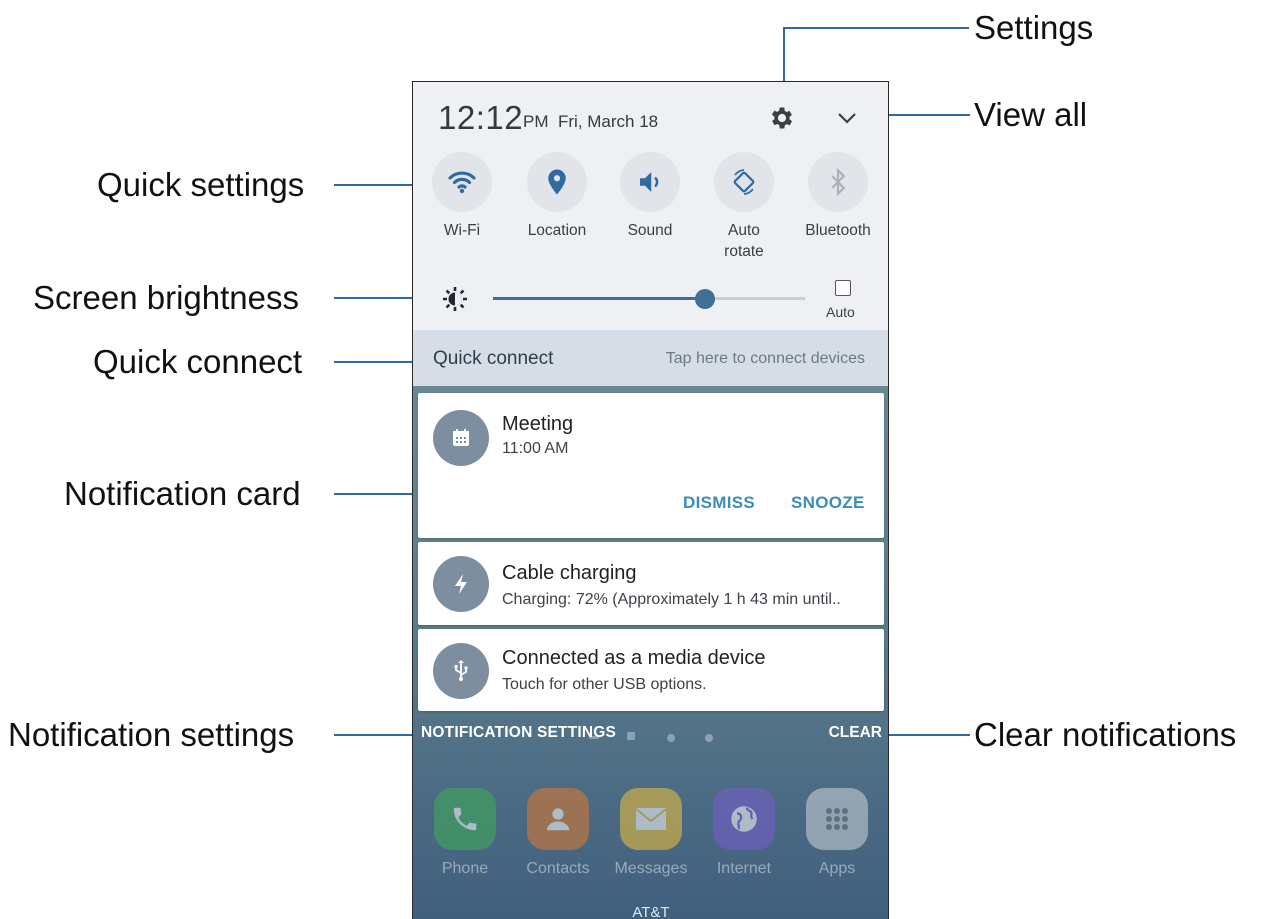  What do you see at coordinates (719, 503) in the screenshot?
I see `dismiss-button: DISMISS` at bounding box center [719, 503].